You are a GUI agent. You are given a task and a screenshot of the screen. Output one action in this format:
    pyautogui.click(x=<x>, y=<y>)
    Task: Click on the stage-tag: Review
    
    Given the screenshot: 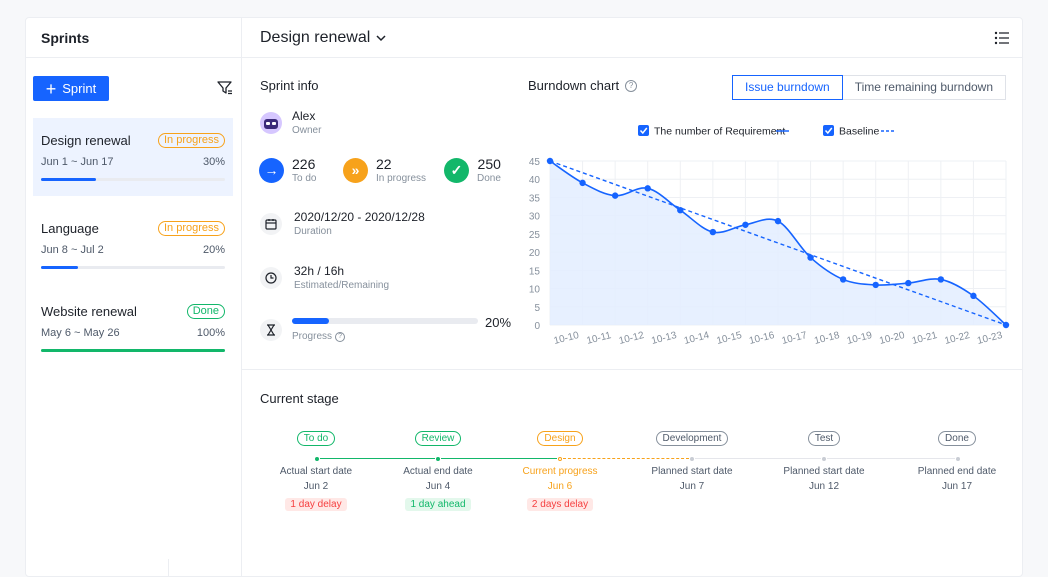 What is the action you would take?
    pyautogui.click(x=438, y=438)
    